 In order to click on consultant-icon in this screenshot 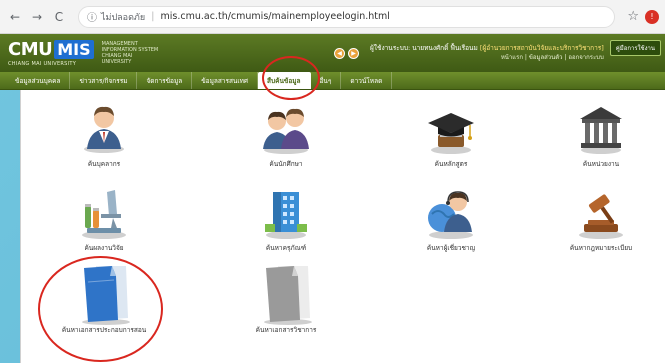, I will do `click(451, 212)`.